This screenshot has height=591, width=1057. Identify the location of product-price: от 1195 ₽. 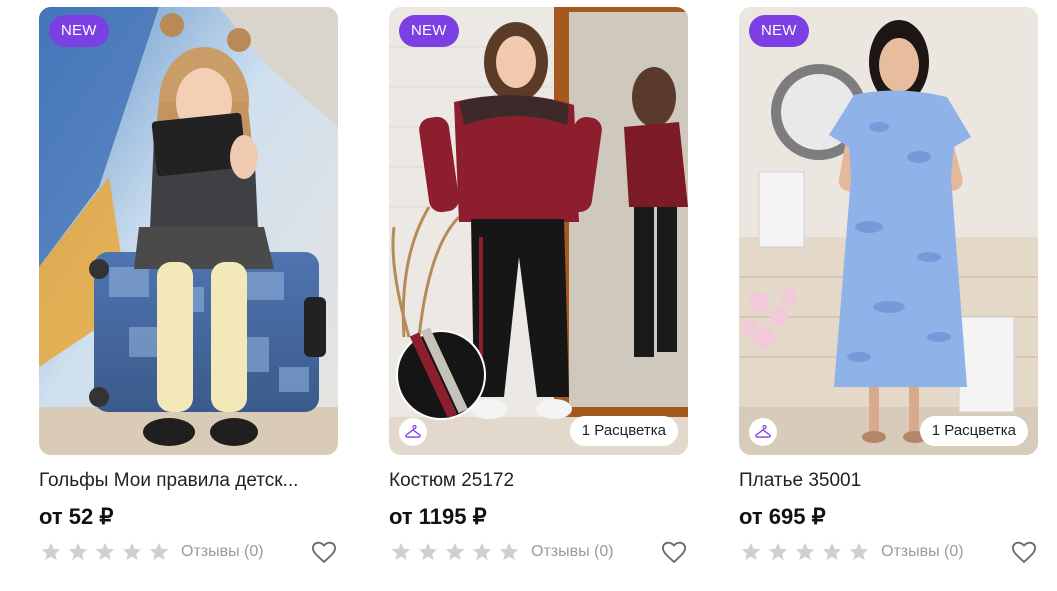
(438, 516).